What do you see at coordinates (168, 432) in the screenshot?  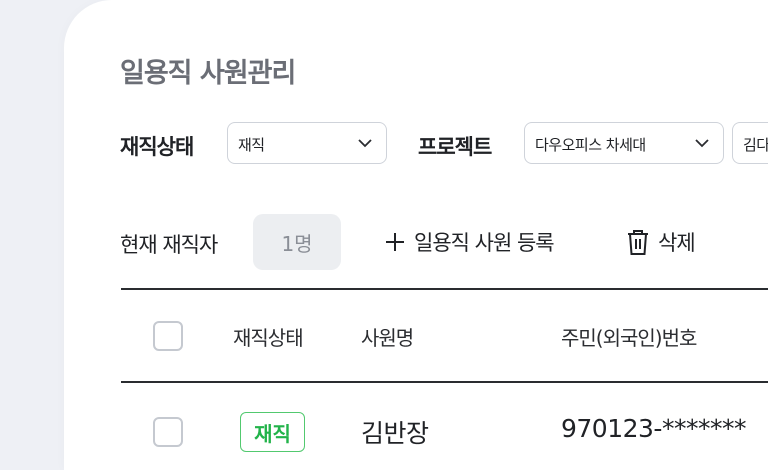 I see `row-checkbox` at bounding box center [168, 432].